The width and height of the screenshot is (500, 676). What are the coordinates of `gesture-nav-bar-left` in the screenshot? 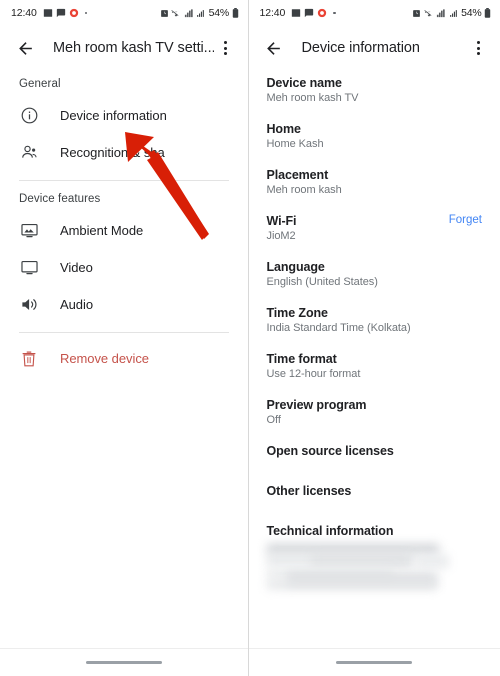 It's located at (124, 662).